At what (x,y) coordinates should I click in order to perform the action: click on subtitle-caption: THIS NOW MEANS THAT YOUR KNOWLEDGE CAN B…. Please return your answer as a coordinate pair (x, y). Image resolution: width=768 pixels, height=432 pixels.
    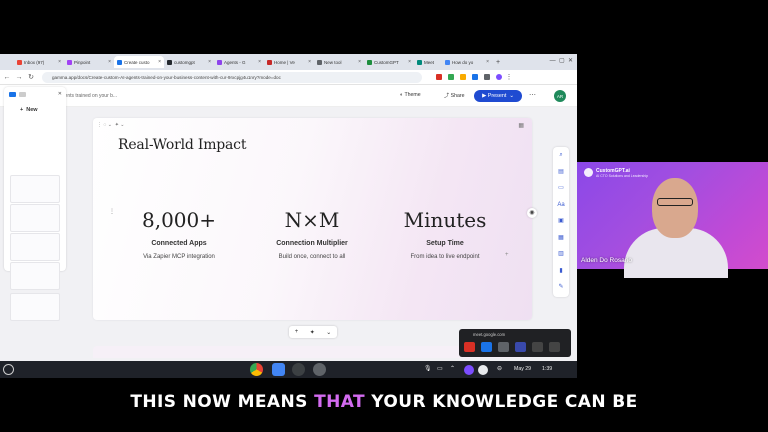
    Looking at the image, I should click on (384, 402).